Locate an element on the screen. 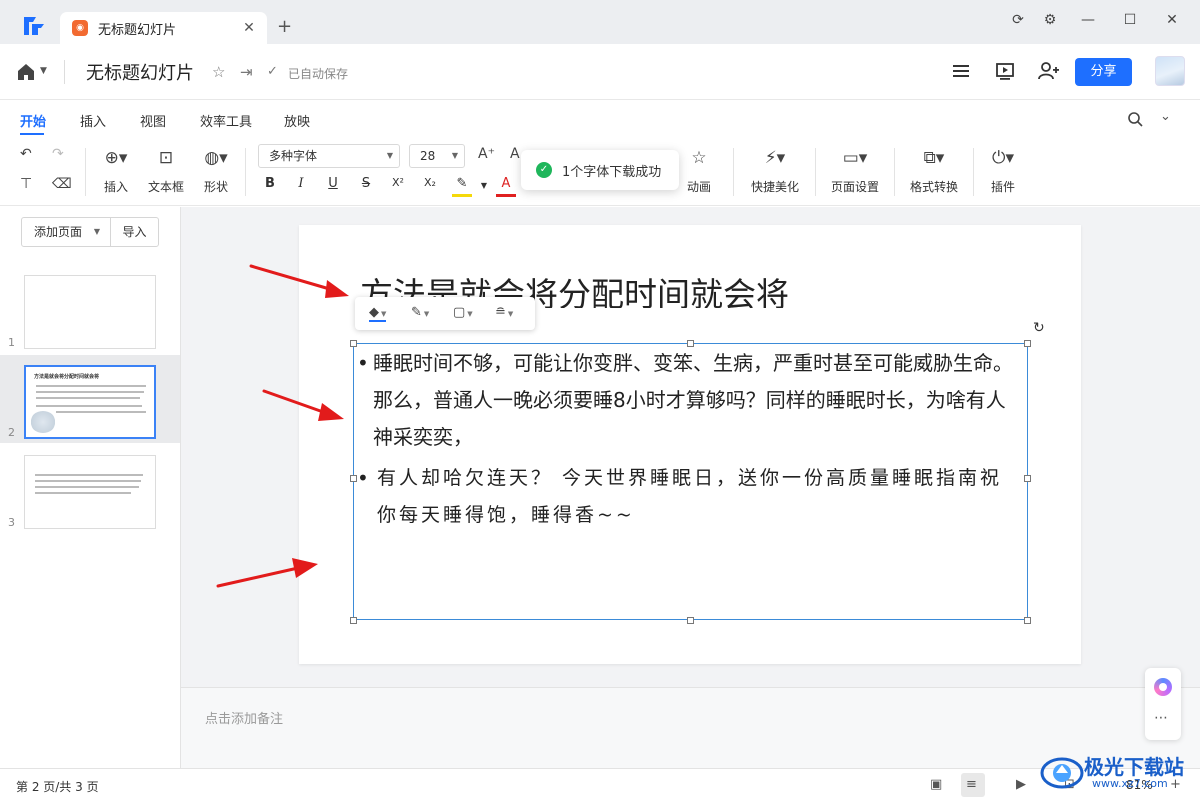 This screenshot has width=1200, height=800. tab-insert: 插入 is located at coordinates (93, 120).